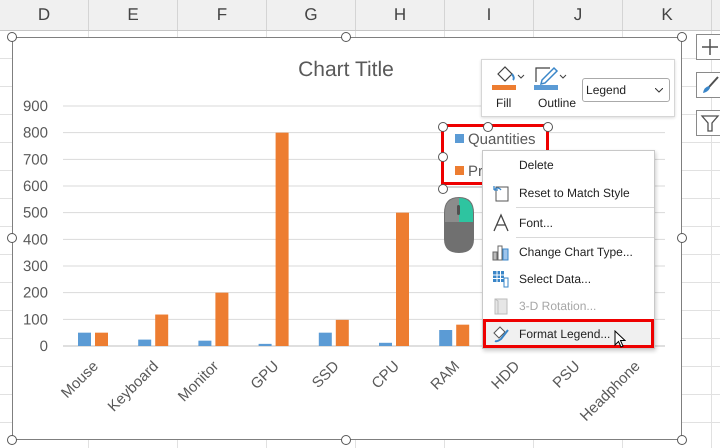  What do you see at coordinates (346, 69) in the screenshot?
I see `chart-title: Chart Title` at bounding box center [346, 69].